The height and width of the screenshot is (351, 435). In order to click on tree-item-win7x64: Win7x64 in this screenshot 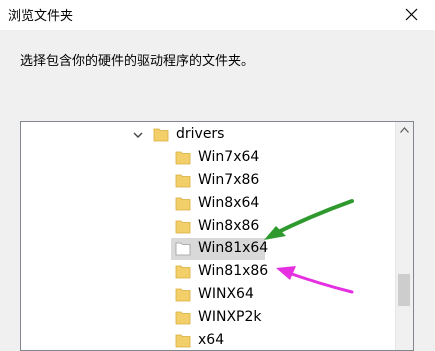, I will do `click(207, 158)`.